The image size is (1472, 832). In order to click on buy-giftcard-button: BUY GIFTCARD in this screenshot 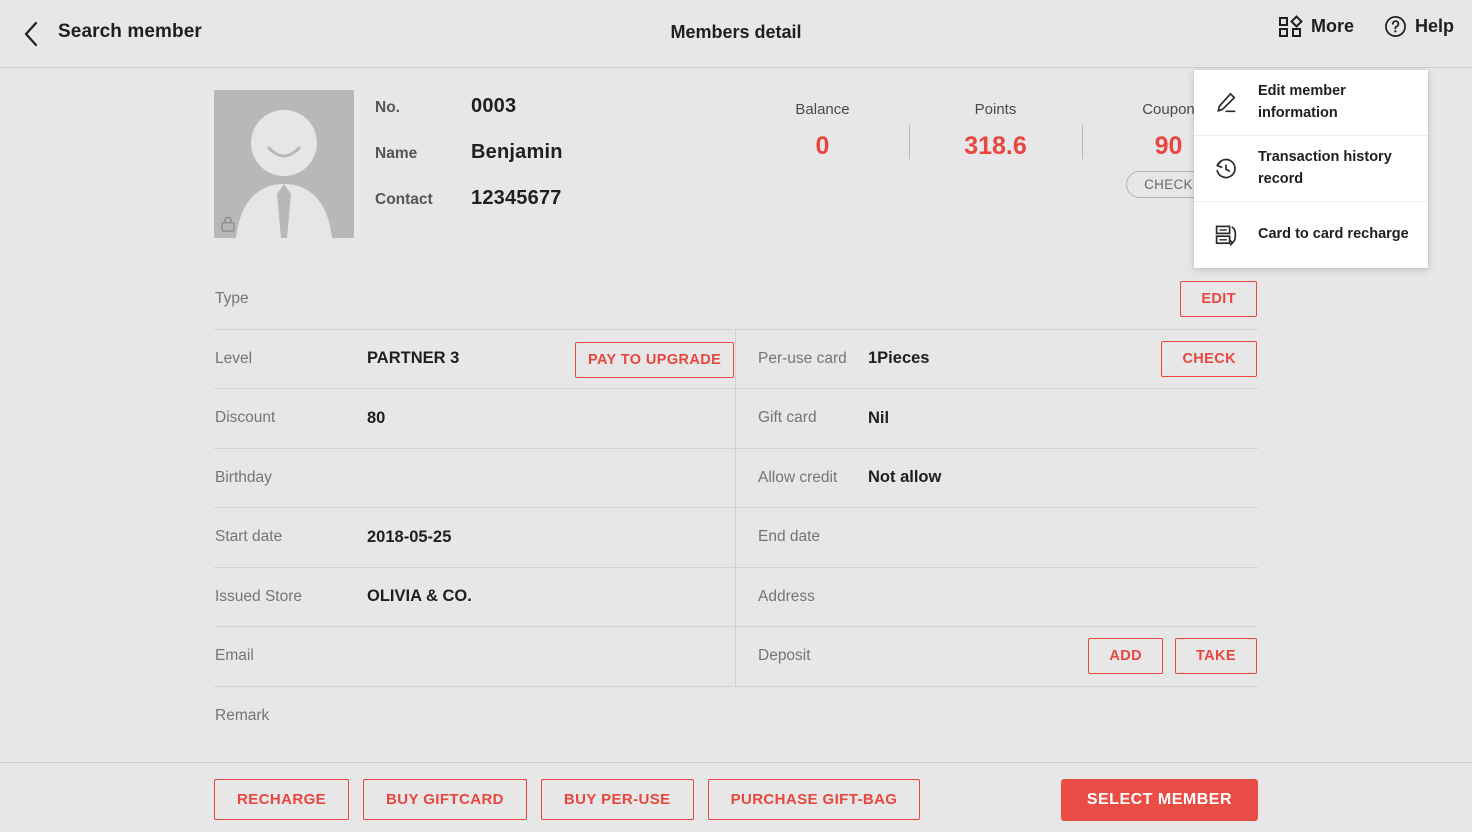, I will do `click(445, 799)`.